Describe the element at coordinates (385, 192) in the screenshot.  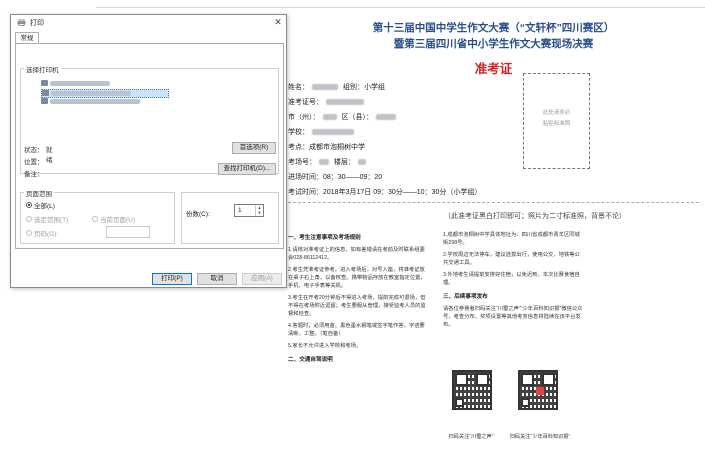
I see `exam-time: 考试时间：2018年3月17日 09：30分——10：30分（小学组）` at that location.